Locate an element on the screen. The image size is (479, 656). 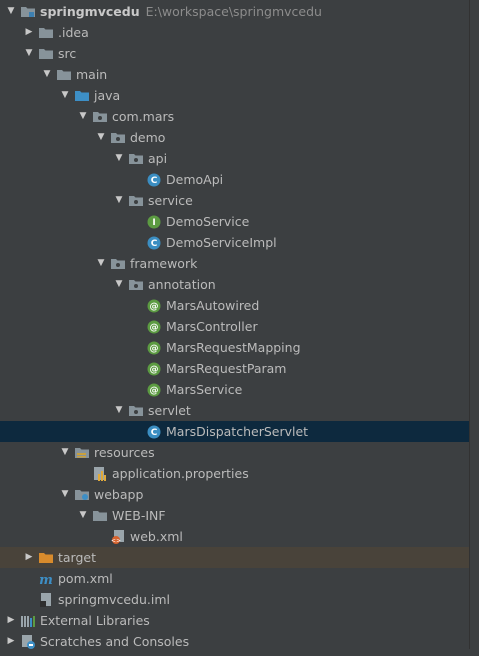
tree-node-label: MarsRequestParam is located at coordinates (226, 368).